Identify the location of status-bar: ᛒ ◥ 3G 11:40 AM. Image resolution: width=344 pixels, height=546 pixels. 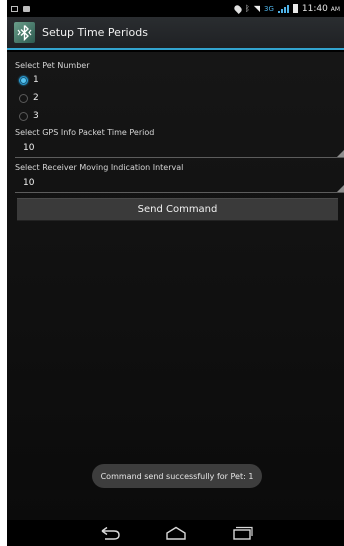
(175, 8).